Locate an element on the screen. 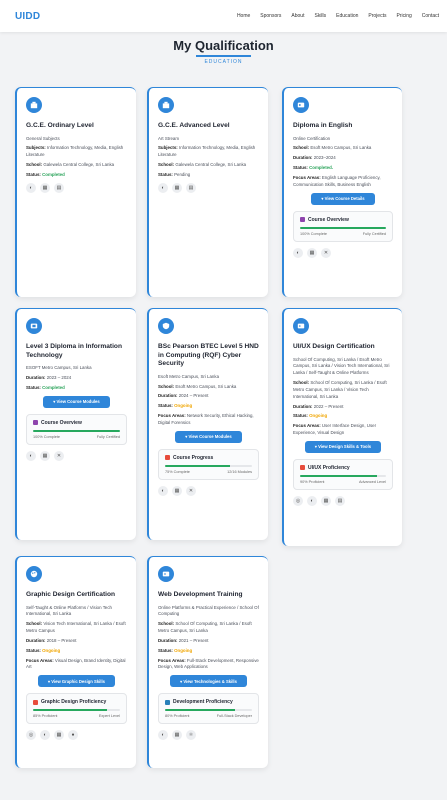  progress-title: Graphic Design Proficiency is located at coordinates (76, 702).